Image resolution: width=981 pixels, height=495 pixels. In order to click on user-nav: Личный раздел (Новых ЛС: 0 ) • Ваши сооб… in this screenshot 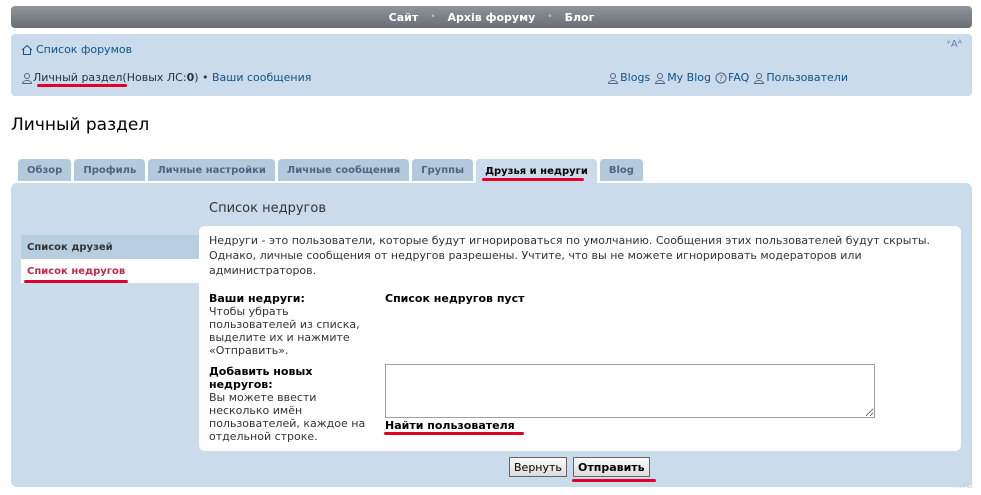, I will do `click(166, 77)`.